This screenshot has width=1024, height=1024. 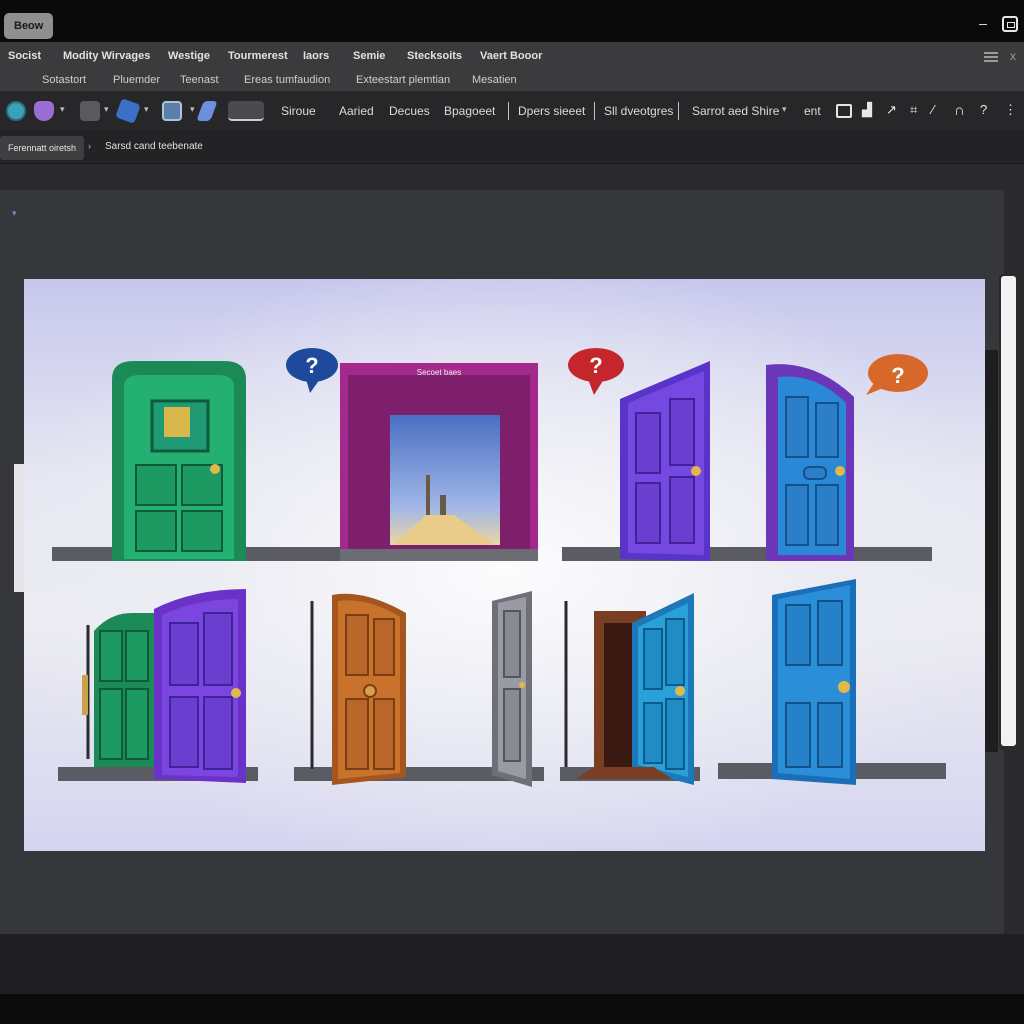 I want to click on edit-icon: ⁄, so click(x=933, y=109).